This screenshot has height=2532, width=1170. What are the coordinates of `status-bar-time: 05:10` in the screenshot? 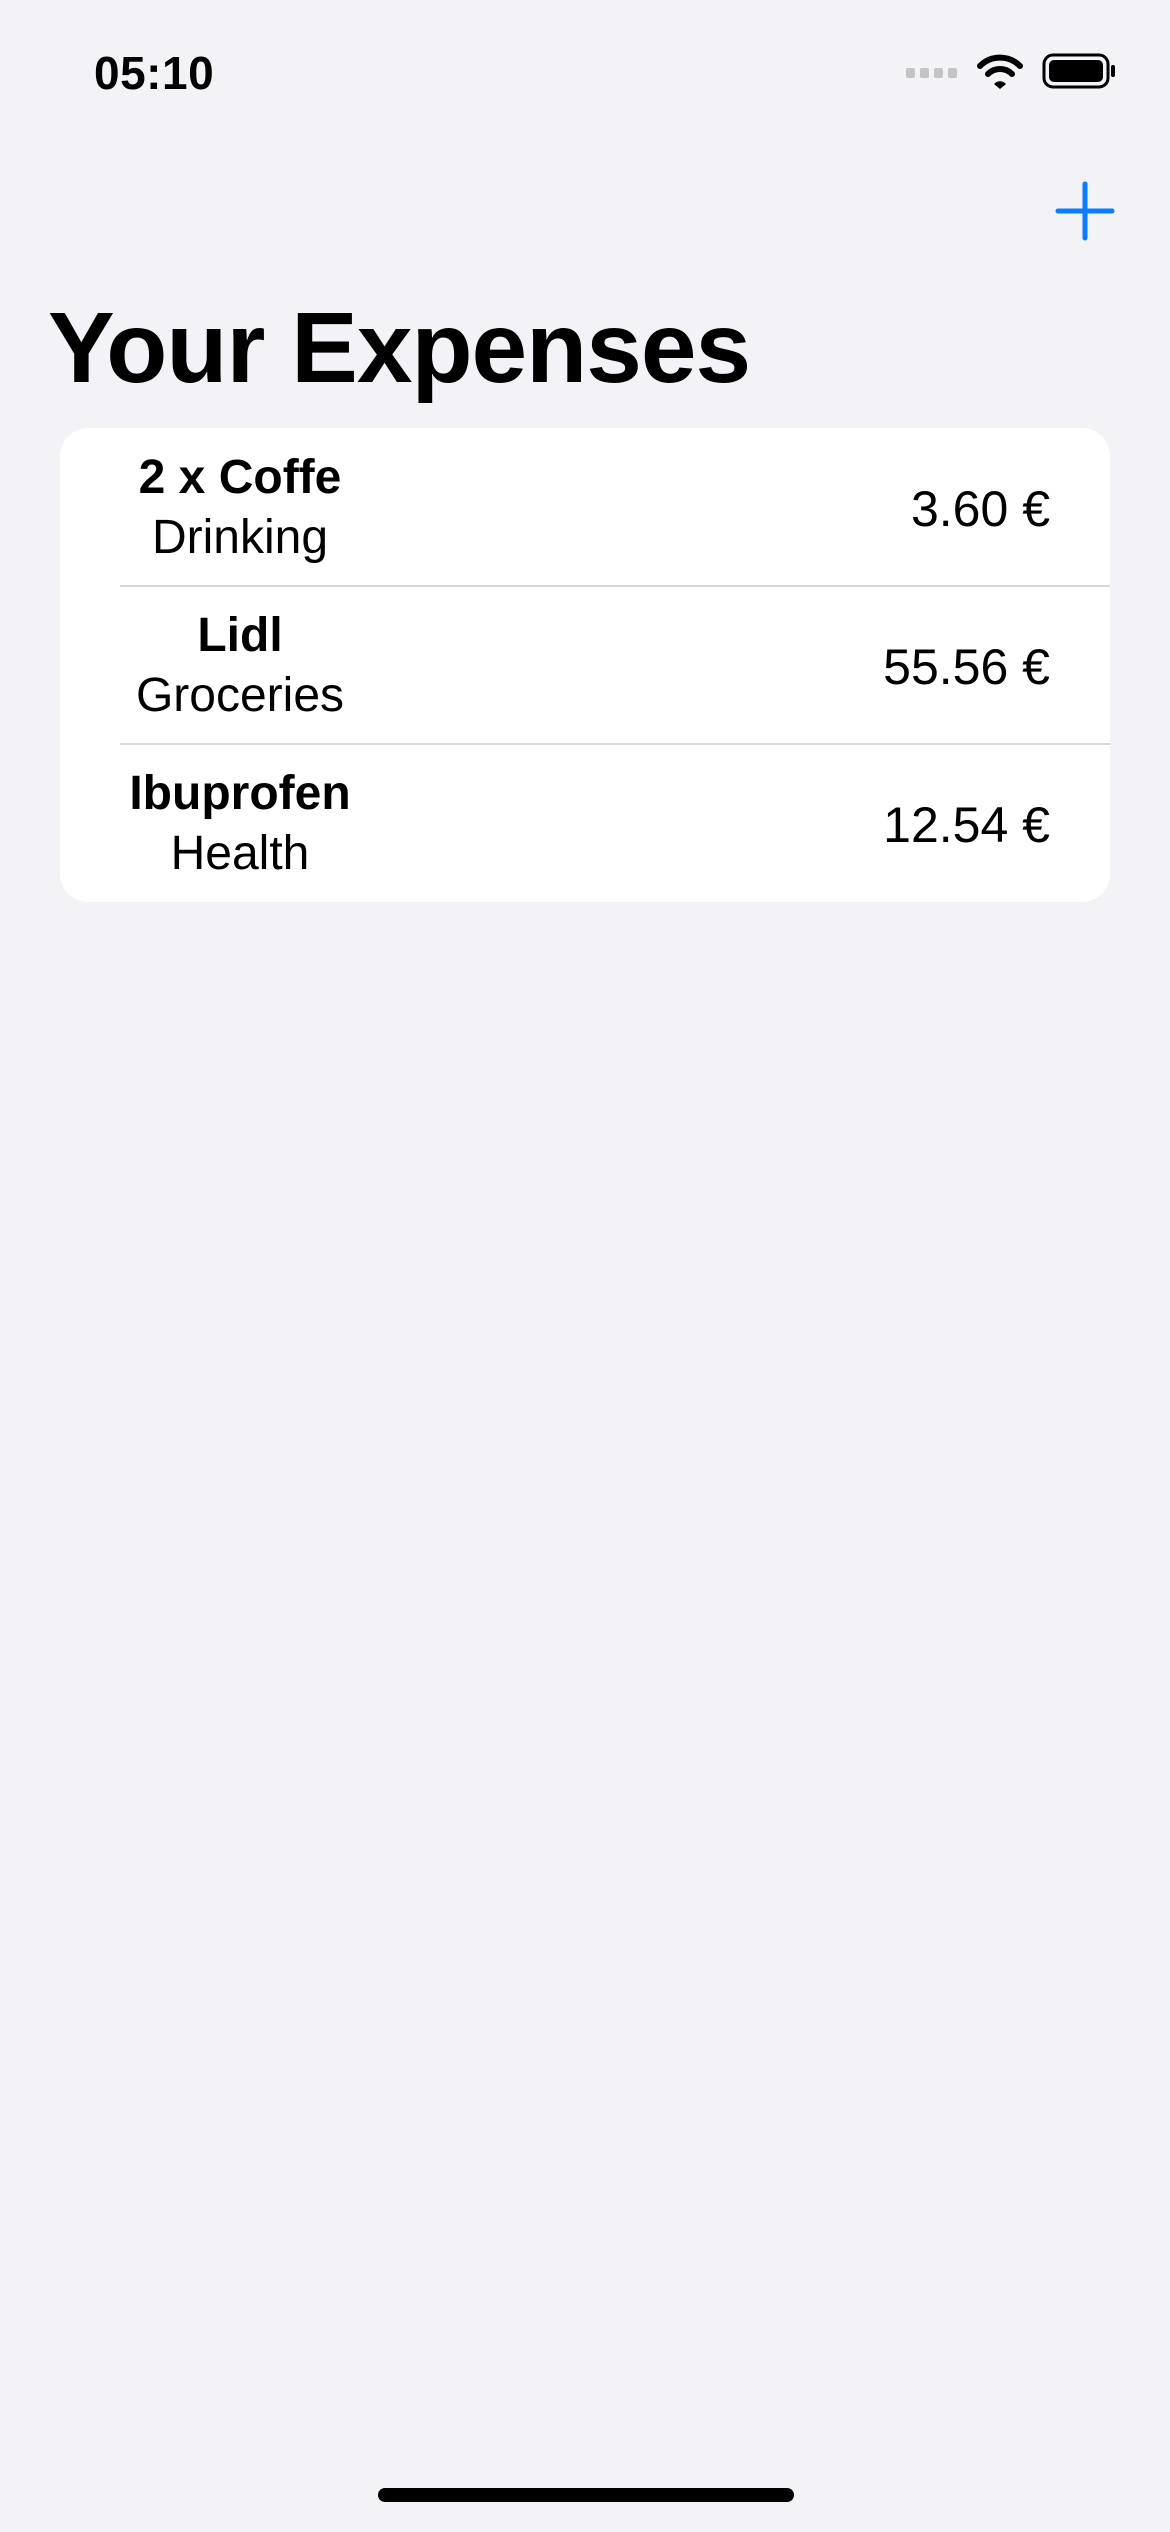 It's located at (154, 73).